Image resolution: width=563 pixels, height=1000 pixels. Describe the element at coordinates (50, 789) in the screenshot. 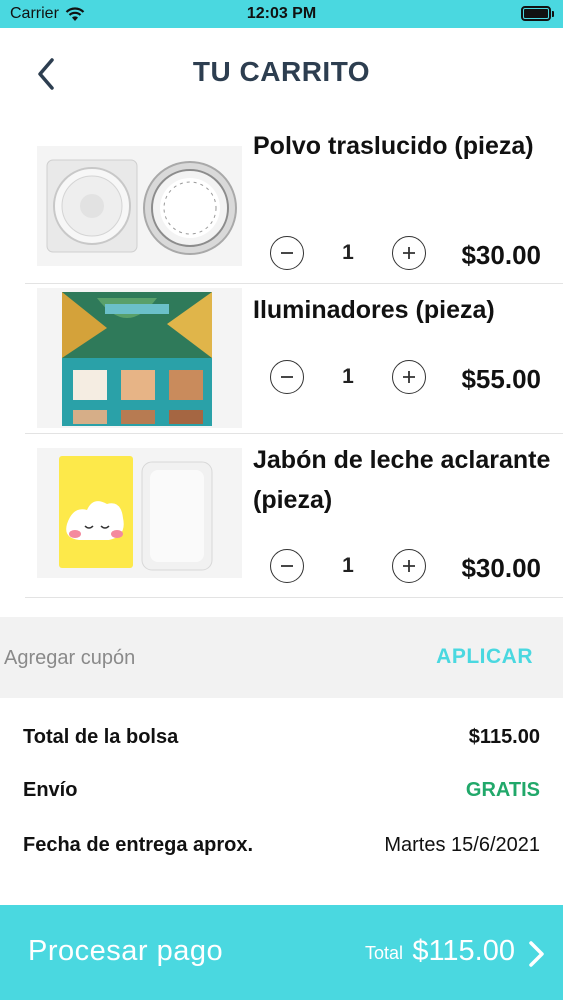

I see `shipping-label: Envío` at that location.